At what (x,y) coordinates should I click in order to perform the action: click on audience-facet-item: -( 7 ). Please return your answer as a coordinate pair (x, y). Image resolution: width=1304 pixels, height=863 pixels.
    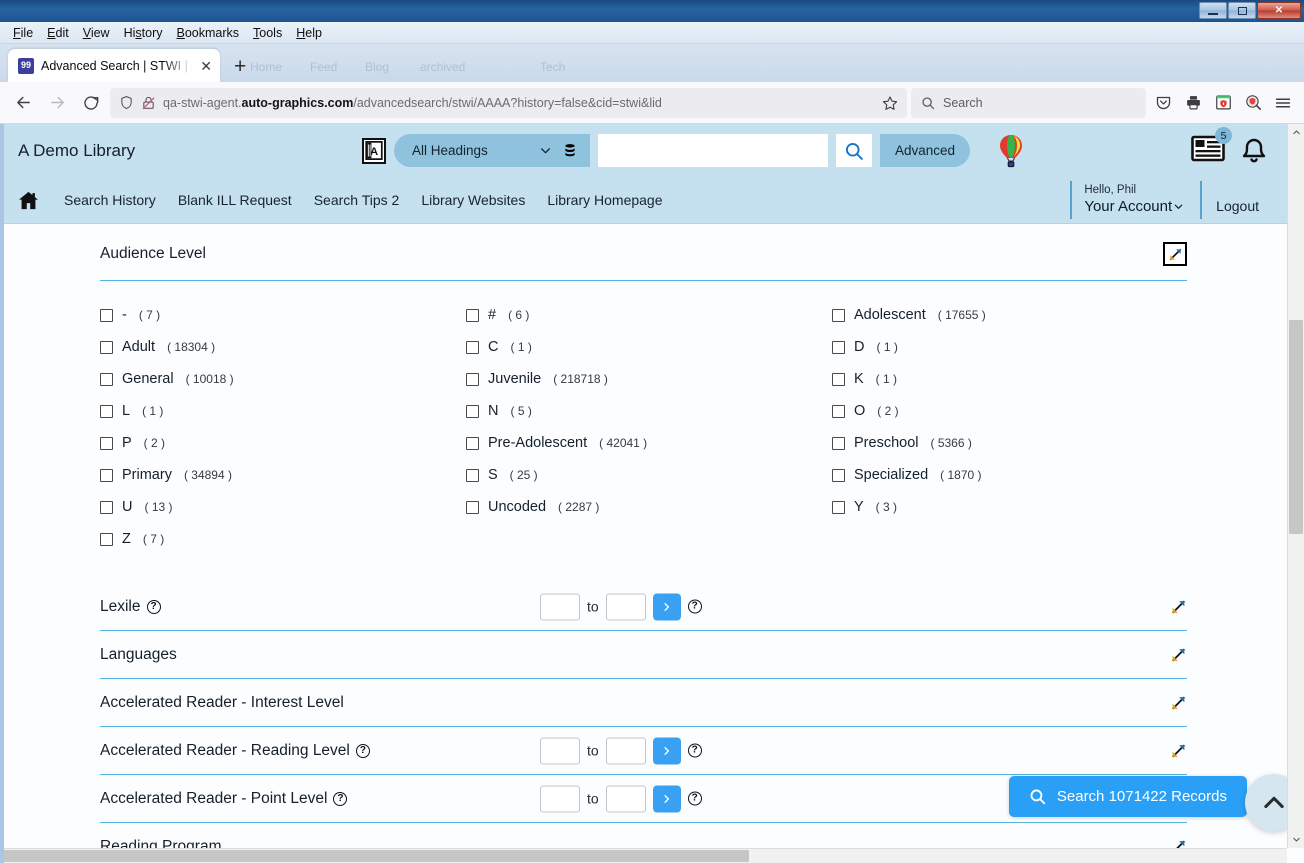
    Looking at the image, I should click on (283, 315).